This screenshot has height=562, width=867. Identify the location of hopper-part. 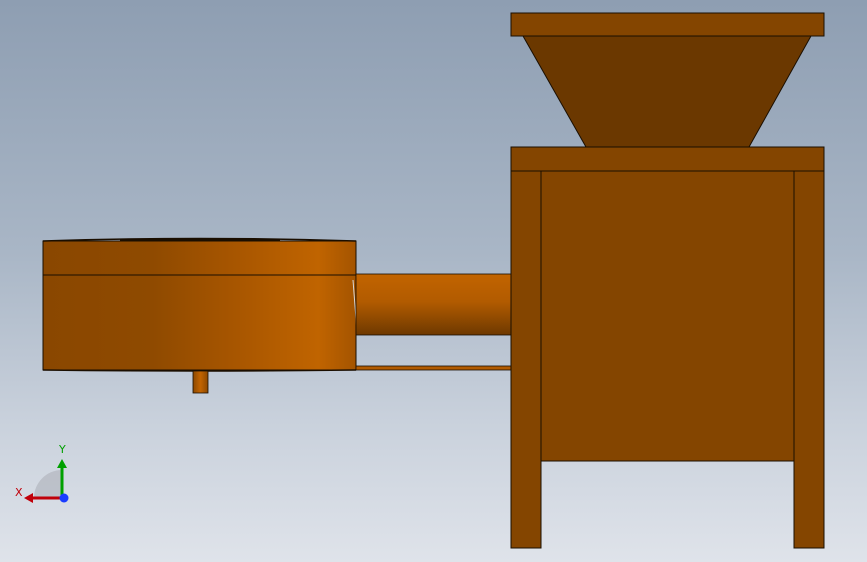
(667, 80).